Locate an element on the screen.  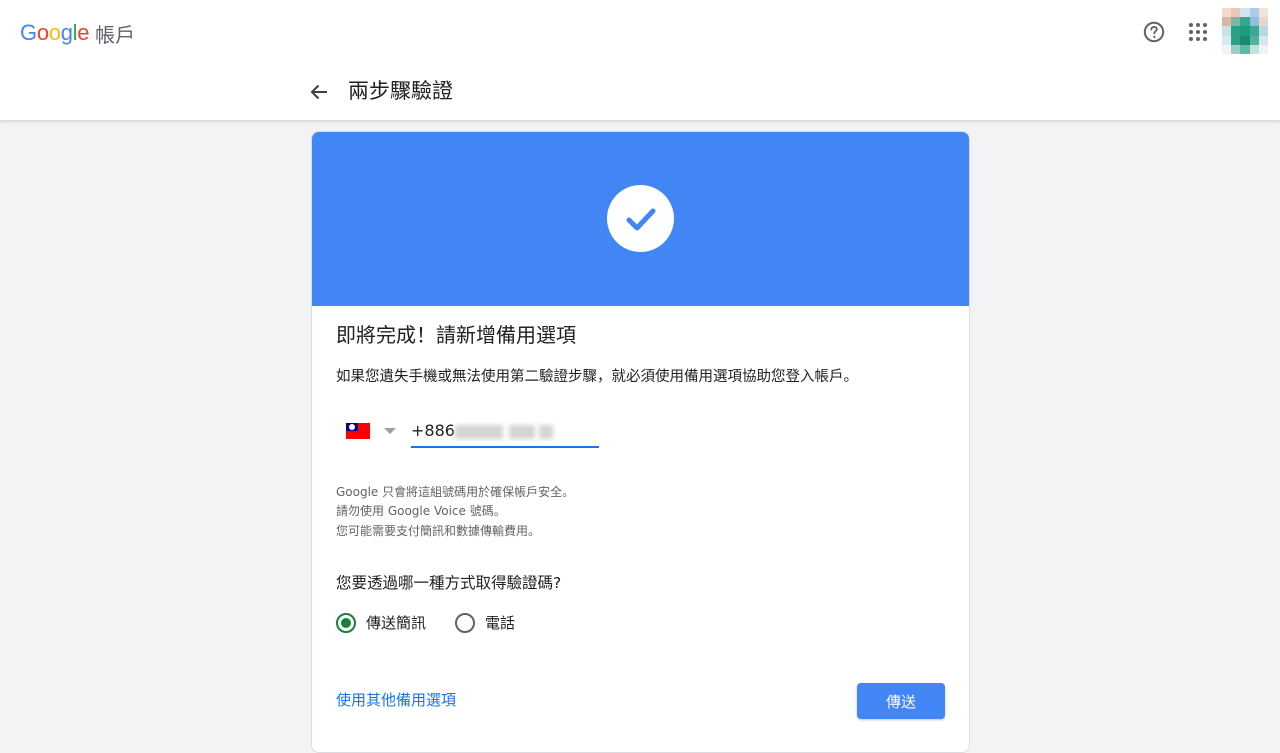
radio-sms: 傳送簡訊 is located at coordinates (381, 622).